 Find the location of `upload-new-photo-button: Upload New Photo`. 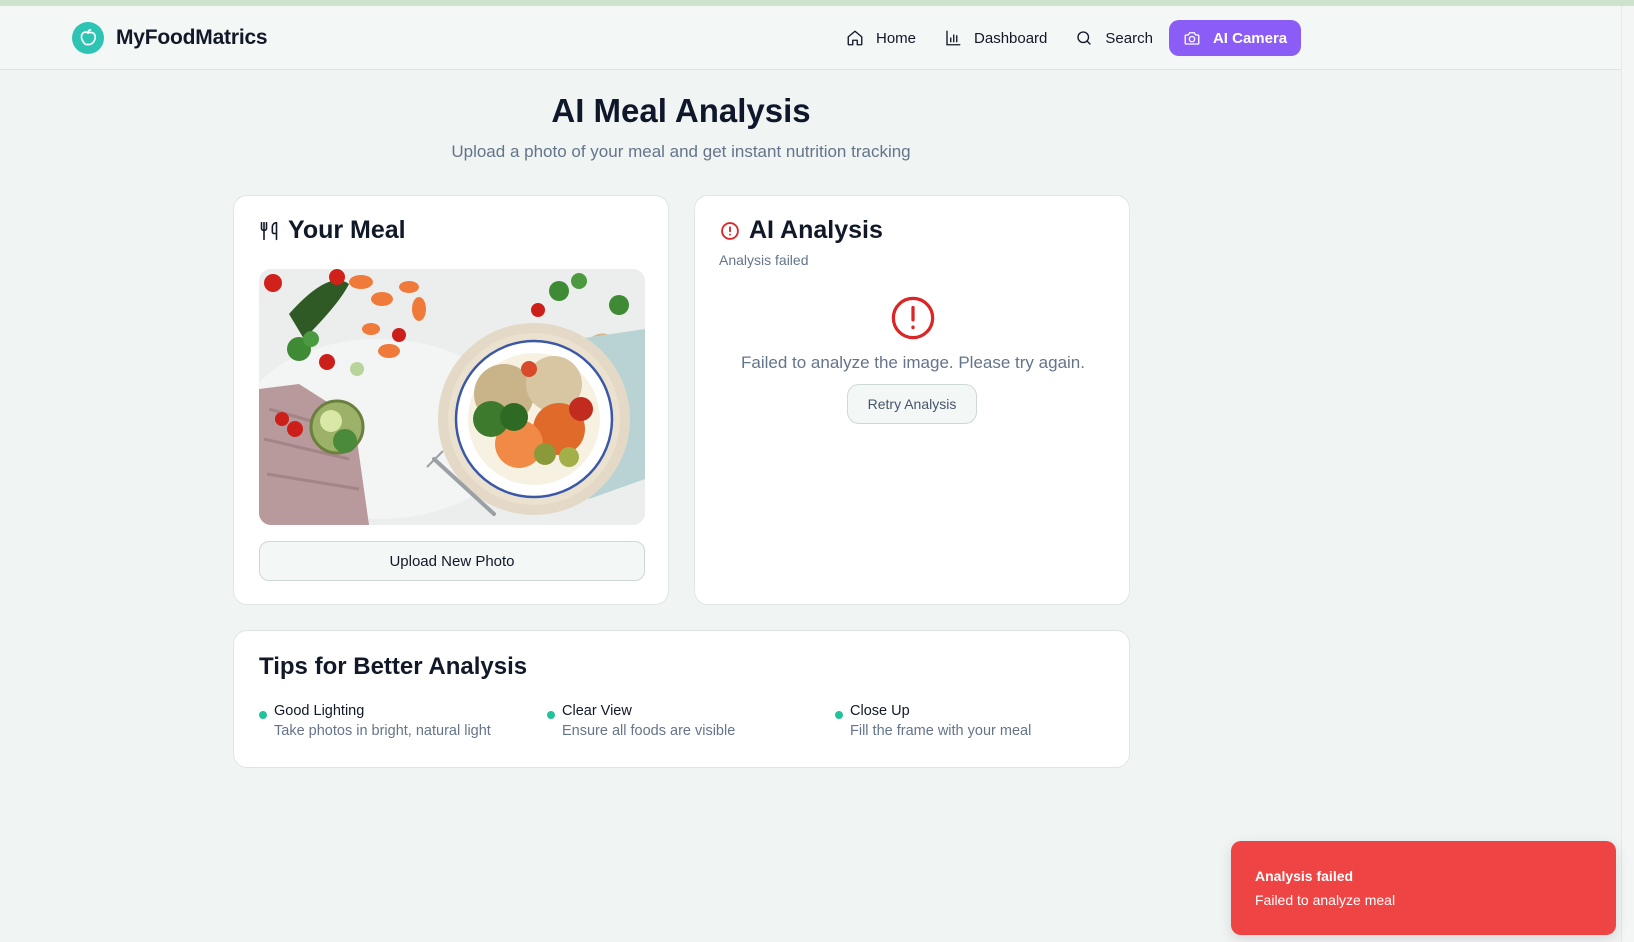

upload-new-photo-button: Upload New Photo is located at coordinates (452, 561).